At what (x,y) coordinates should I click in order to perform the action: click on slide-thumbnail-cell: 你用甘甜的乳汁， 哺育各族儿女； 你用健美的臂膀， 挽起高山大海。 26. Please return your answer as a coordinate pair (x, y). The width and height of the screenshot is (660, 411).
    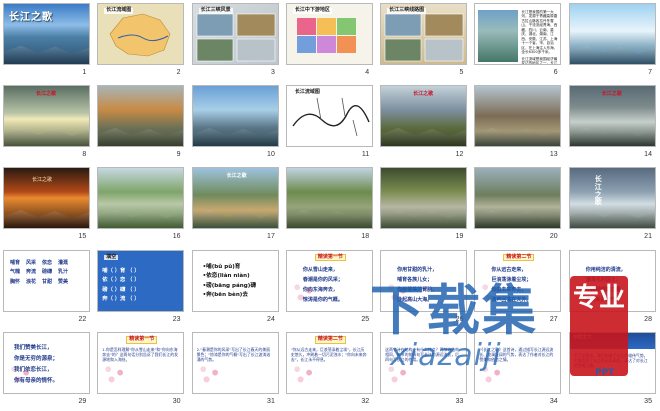
    Looking at the image, I should click on (424, 288).